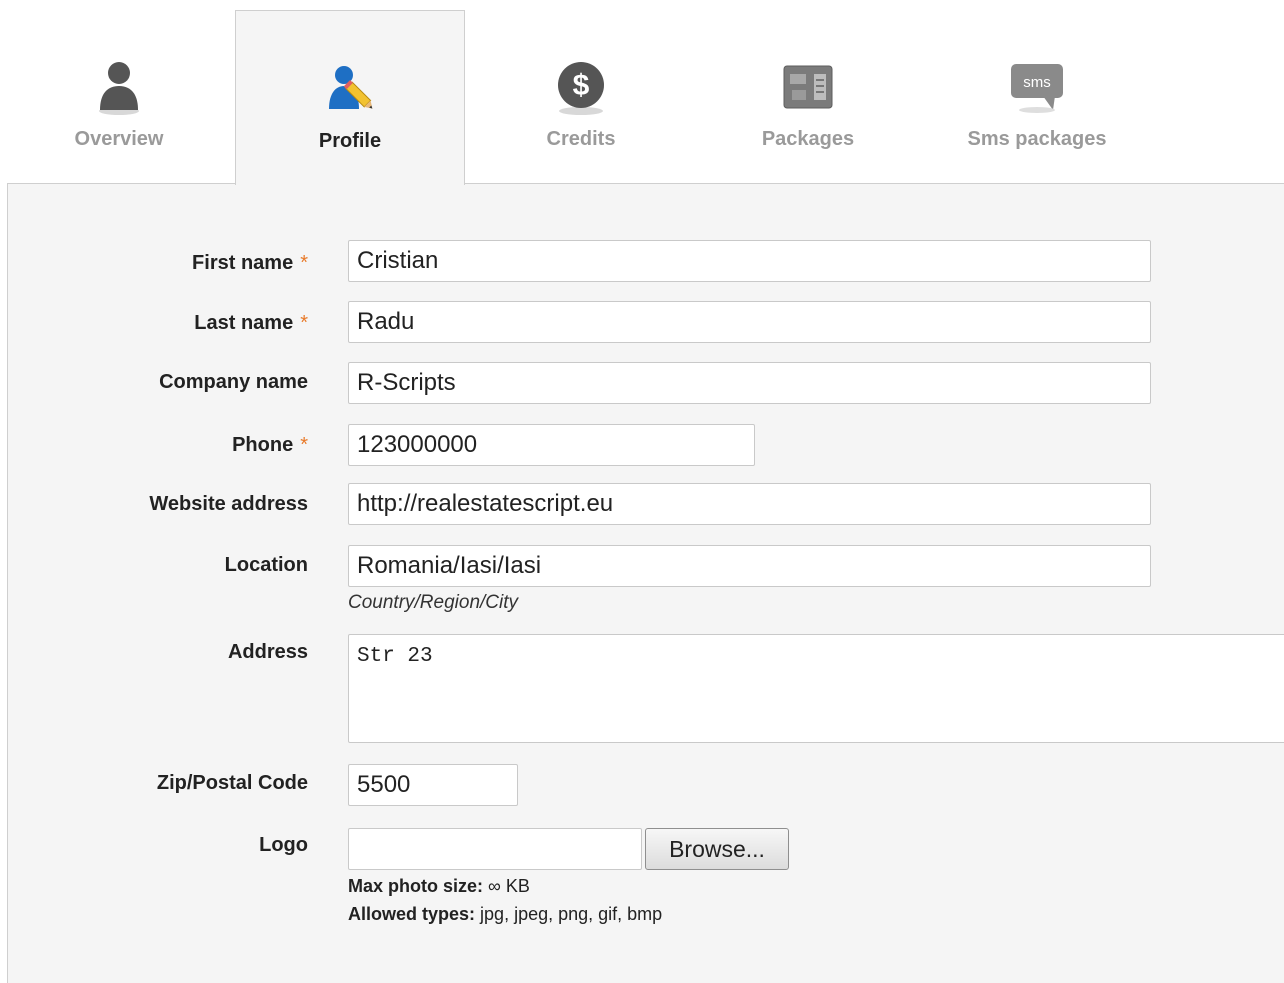  I want to click on first-name-input, so click(749, 261).